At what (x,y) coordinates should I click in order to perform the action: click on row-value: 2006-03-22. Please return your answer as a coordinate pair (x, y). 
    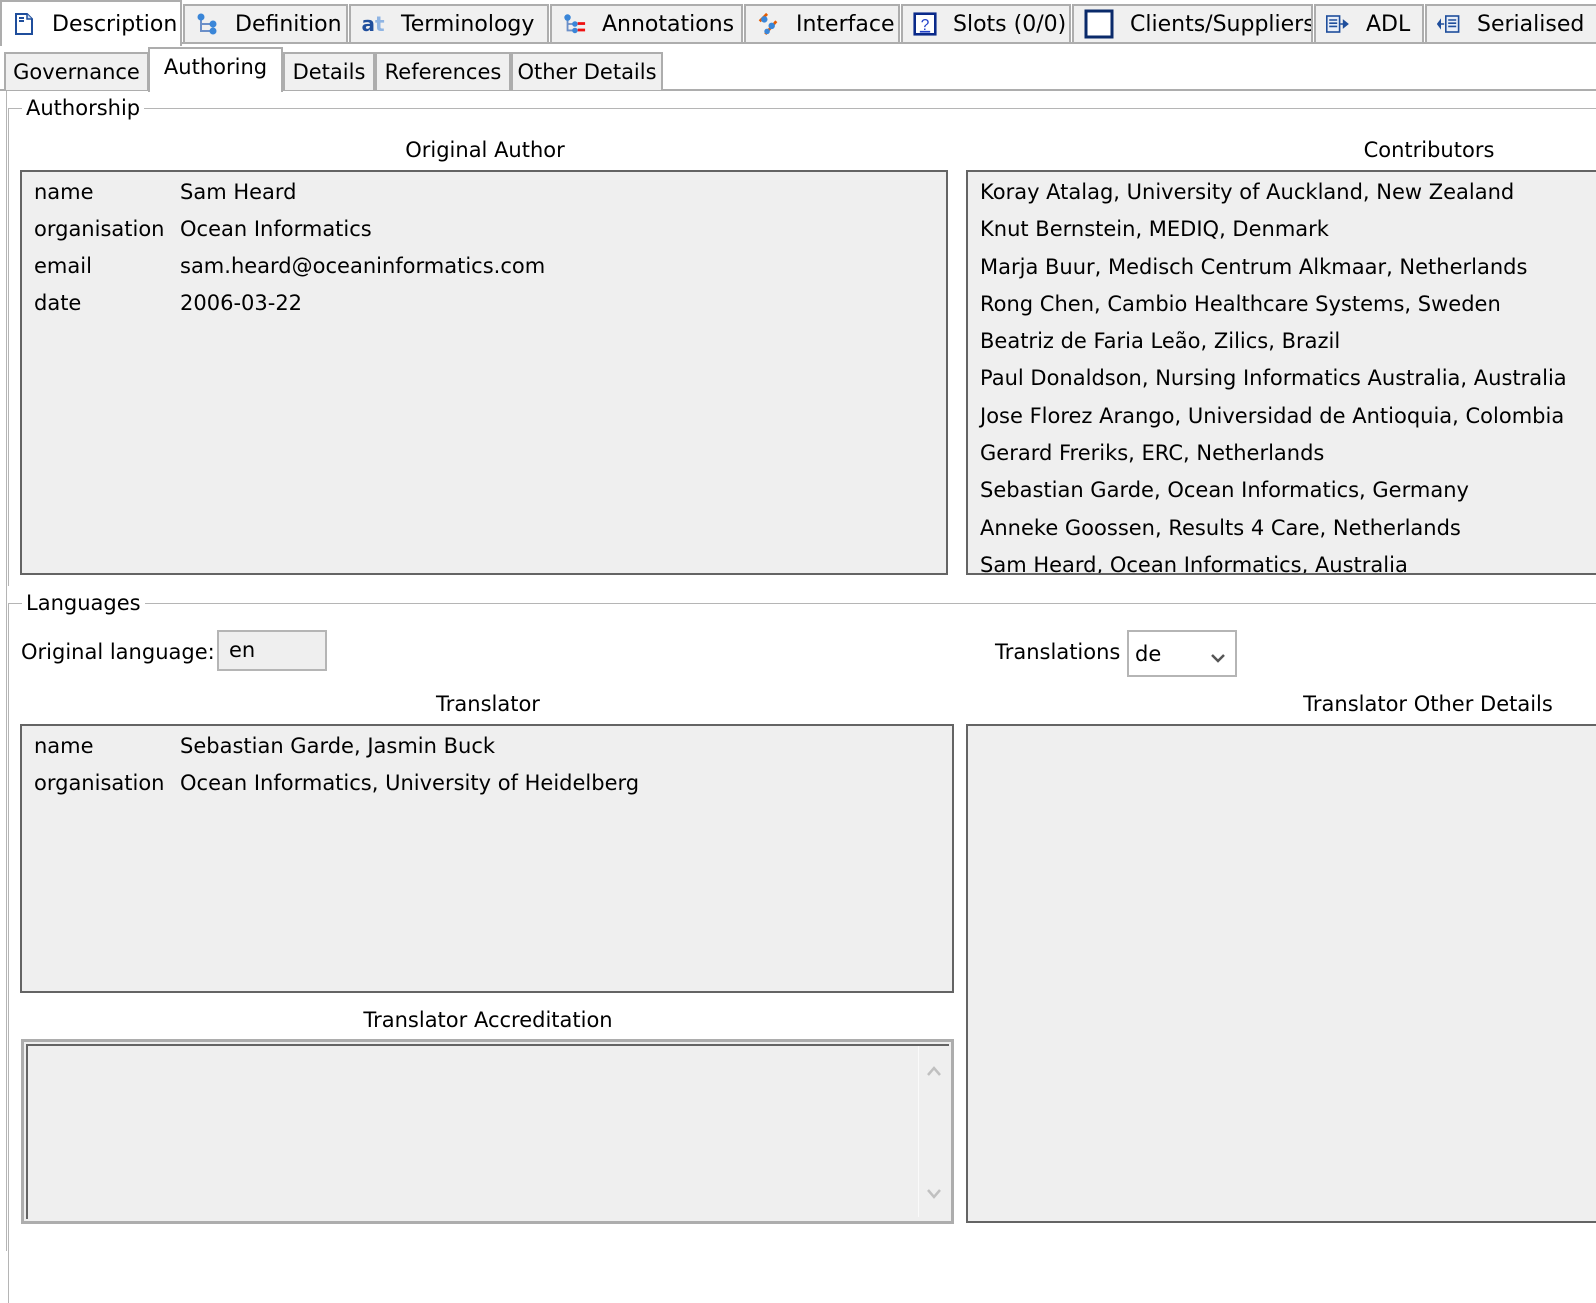
    Looking at the image, I should click on (241, 303).